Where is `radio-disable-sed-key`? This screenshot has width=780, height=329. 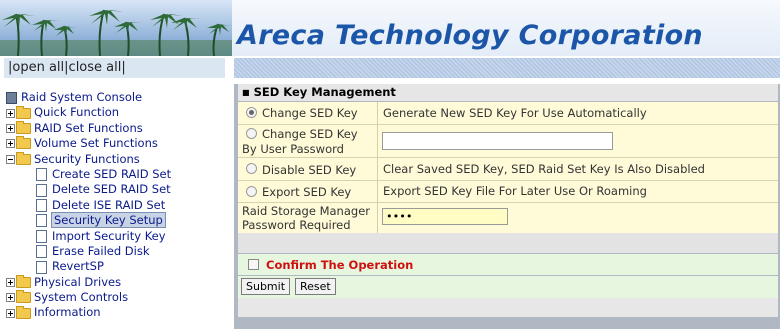
radio-disable-sed-key is located at coordinates (251, 168).